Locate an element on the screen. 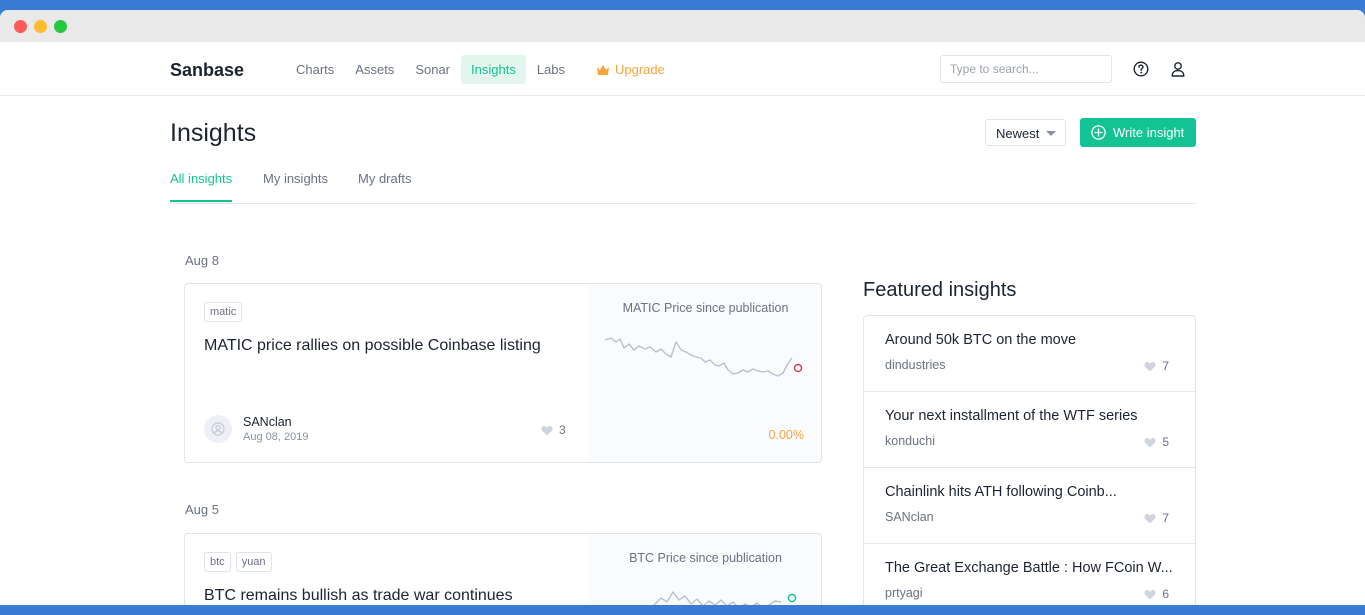  user-avatar-icon is located at coordinates (218, 429).